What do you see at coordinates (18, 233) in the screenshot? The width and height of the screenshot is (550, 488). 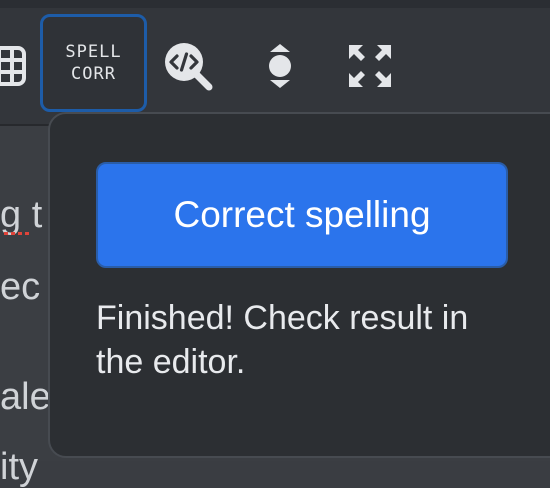 I see `spelling-error-underline` at bounding box center [18, 233].